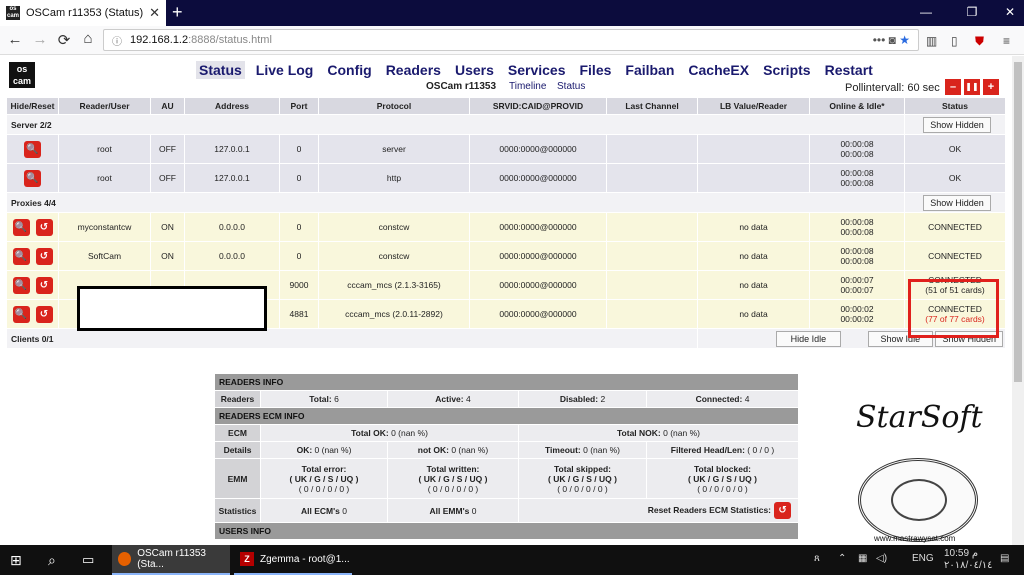  Describe the element at coordinates (511, 40) in the screenshot. I see `url-bar: ⓘ 192.168.1.2 :8888/status.html ••• ◙ ★` at that location.